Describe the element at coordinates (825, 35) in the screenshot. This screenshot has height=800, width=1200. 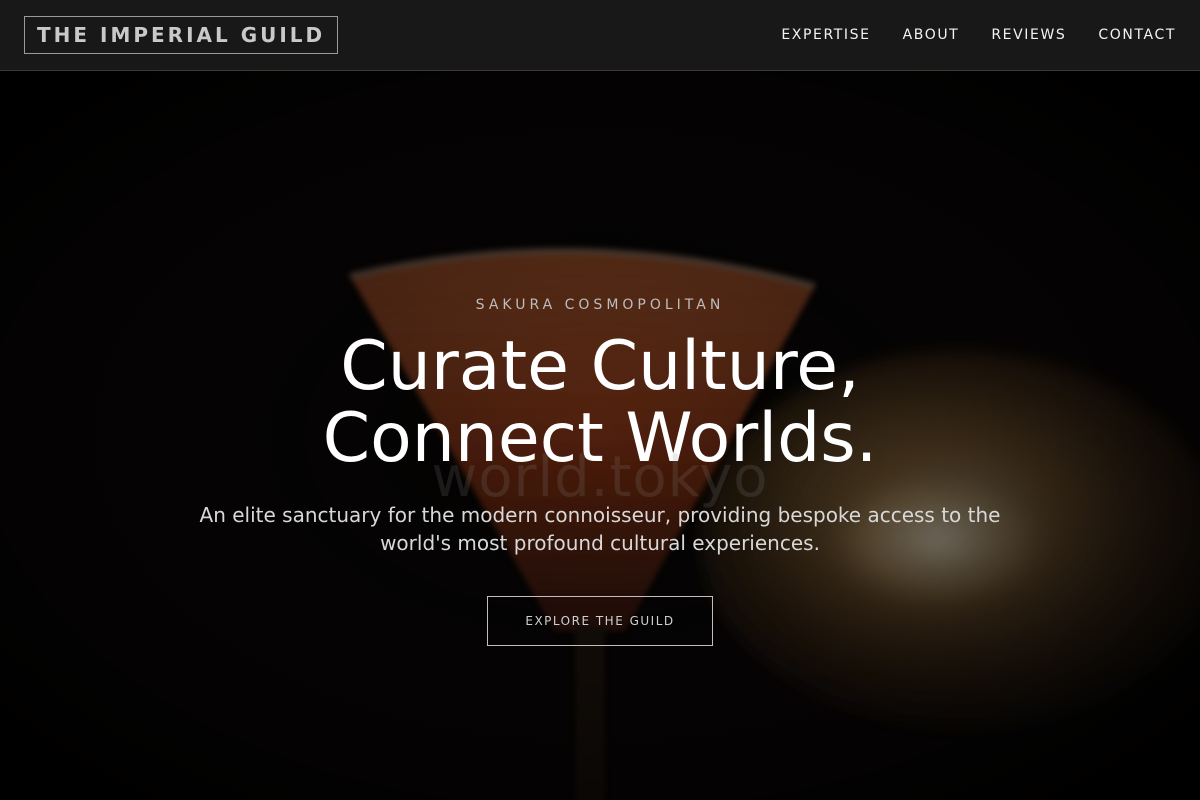
I see `nav-expertise: EXPERTISE` at that location.